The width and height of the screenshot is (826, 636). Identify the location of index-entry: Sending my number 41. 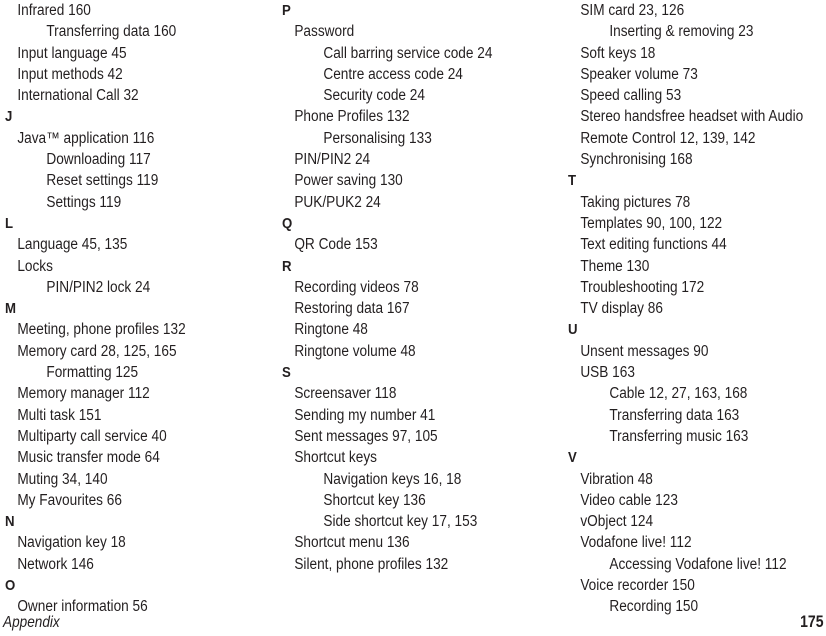
(365, 415).